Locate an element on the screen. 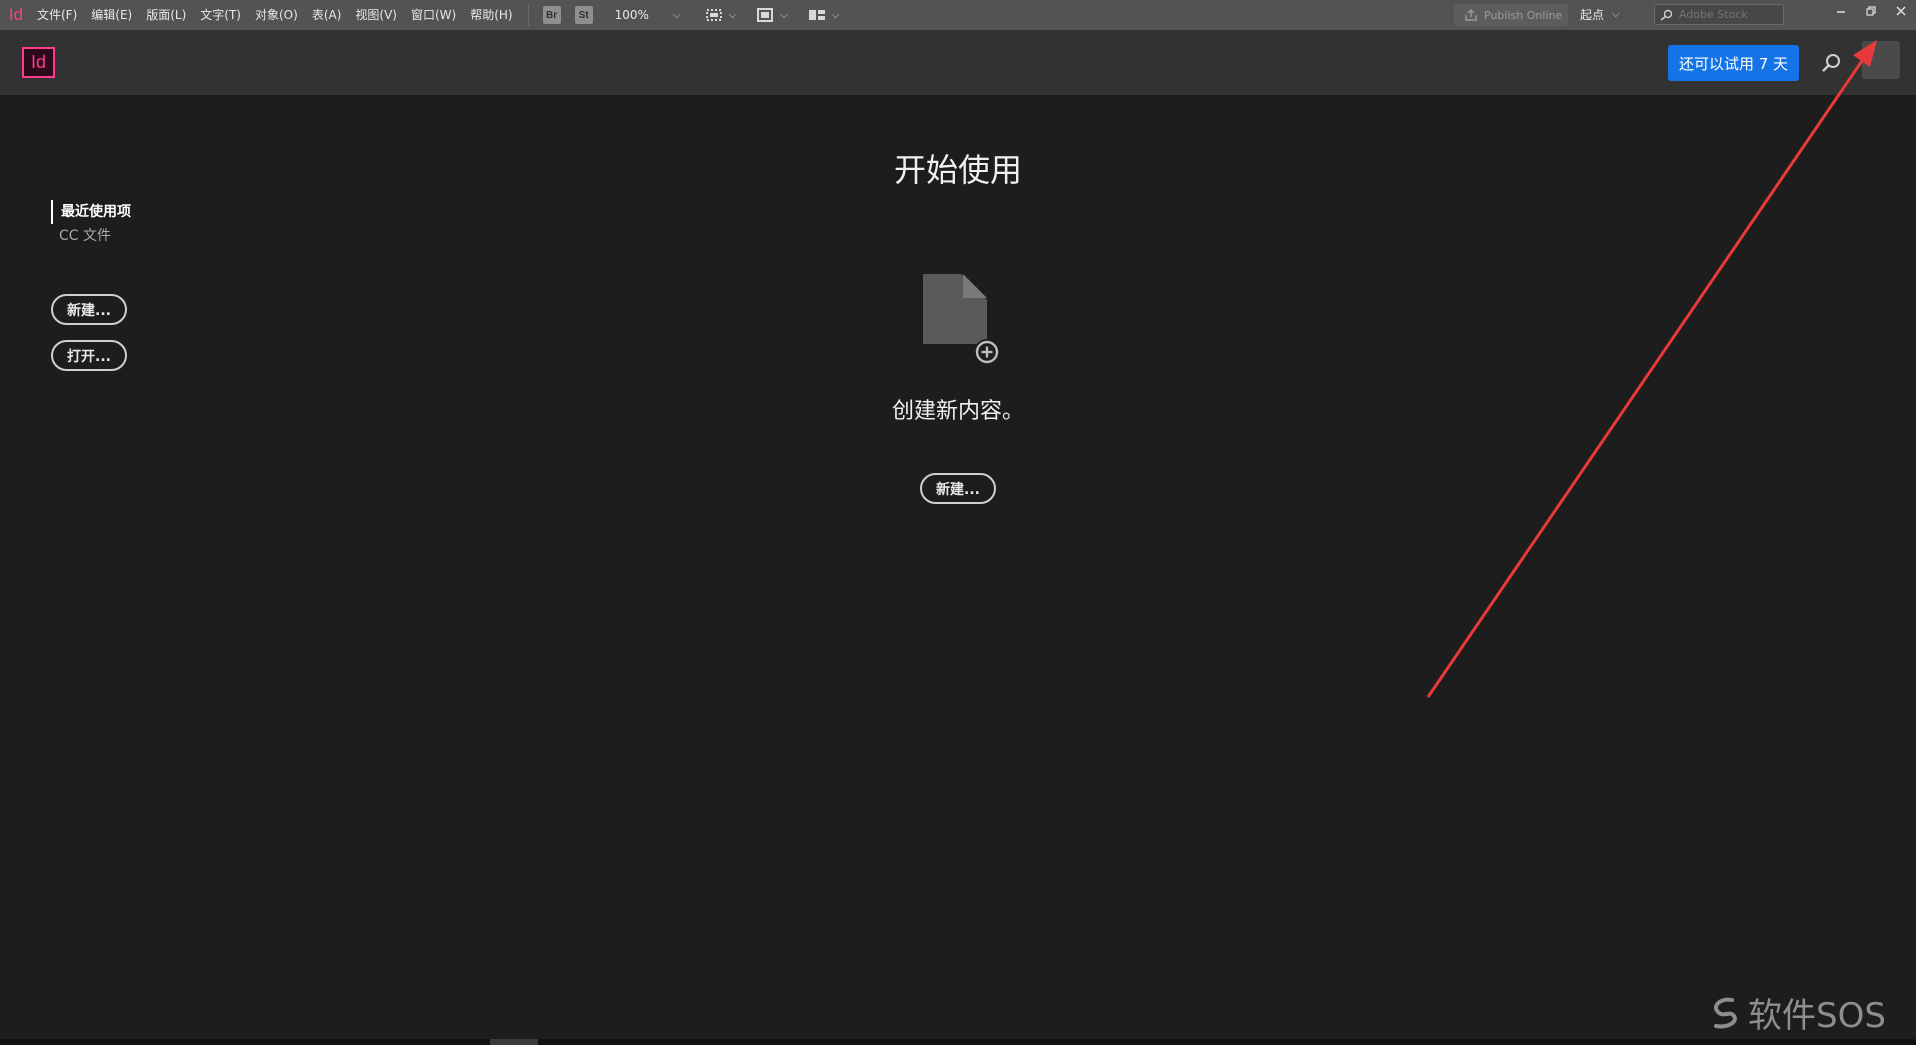  app-logo-icon: Id is located at coordinates (16, 14).